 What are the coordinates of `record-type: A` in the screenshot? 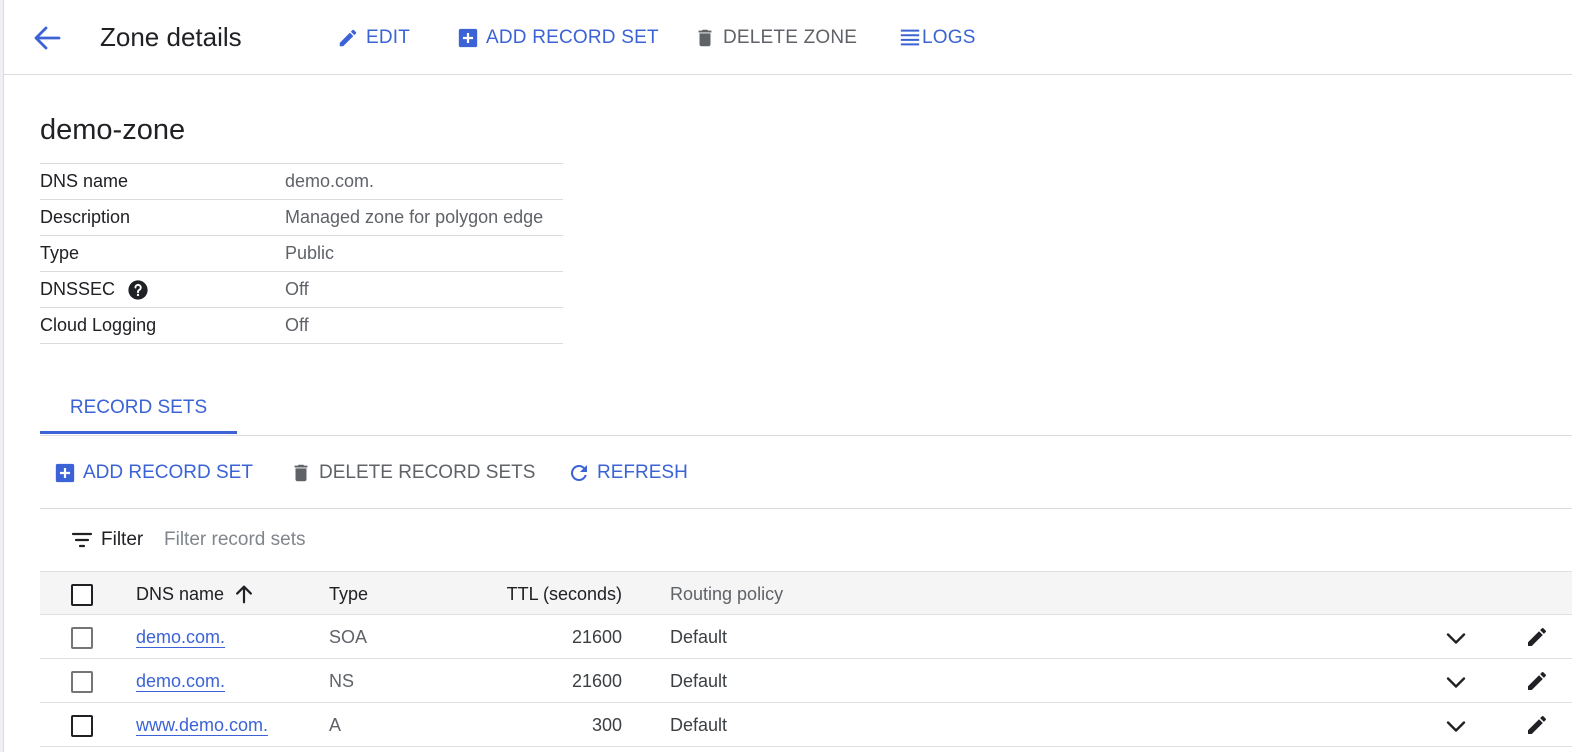 It's located at (335, 725).